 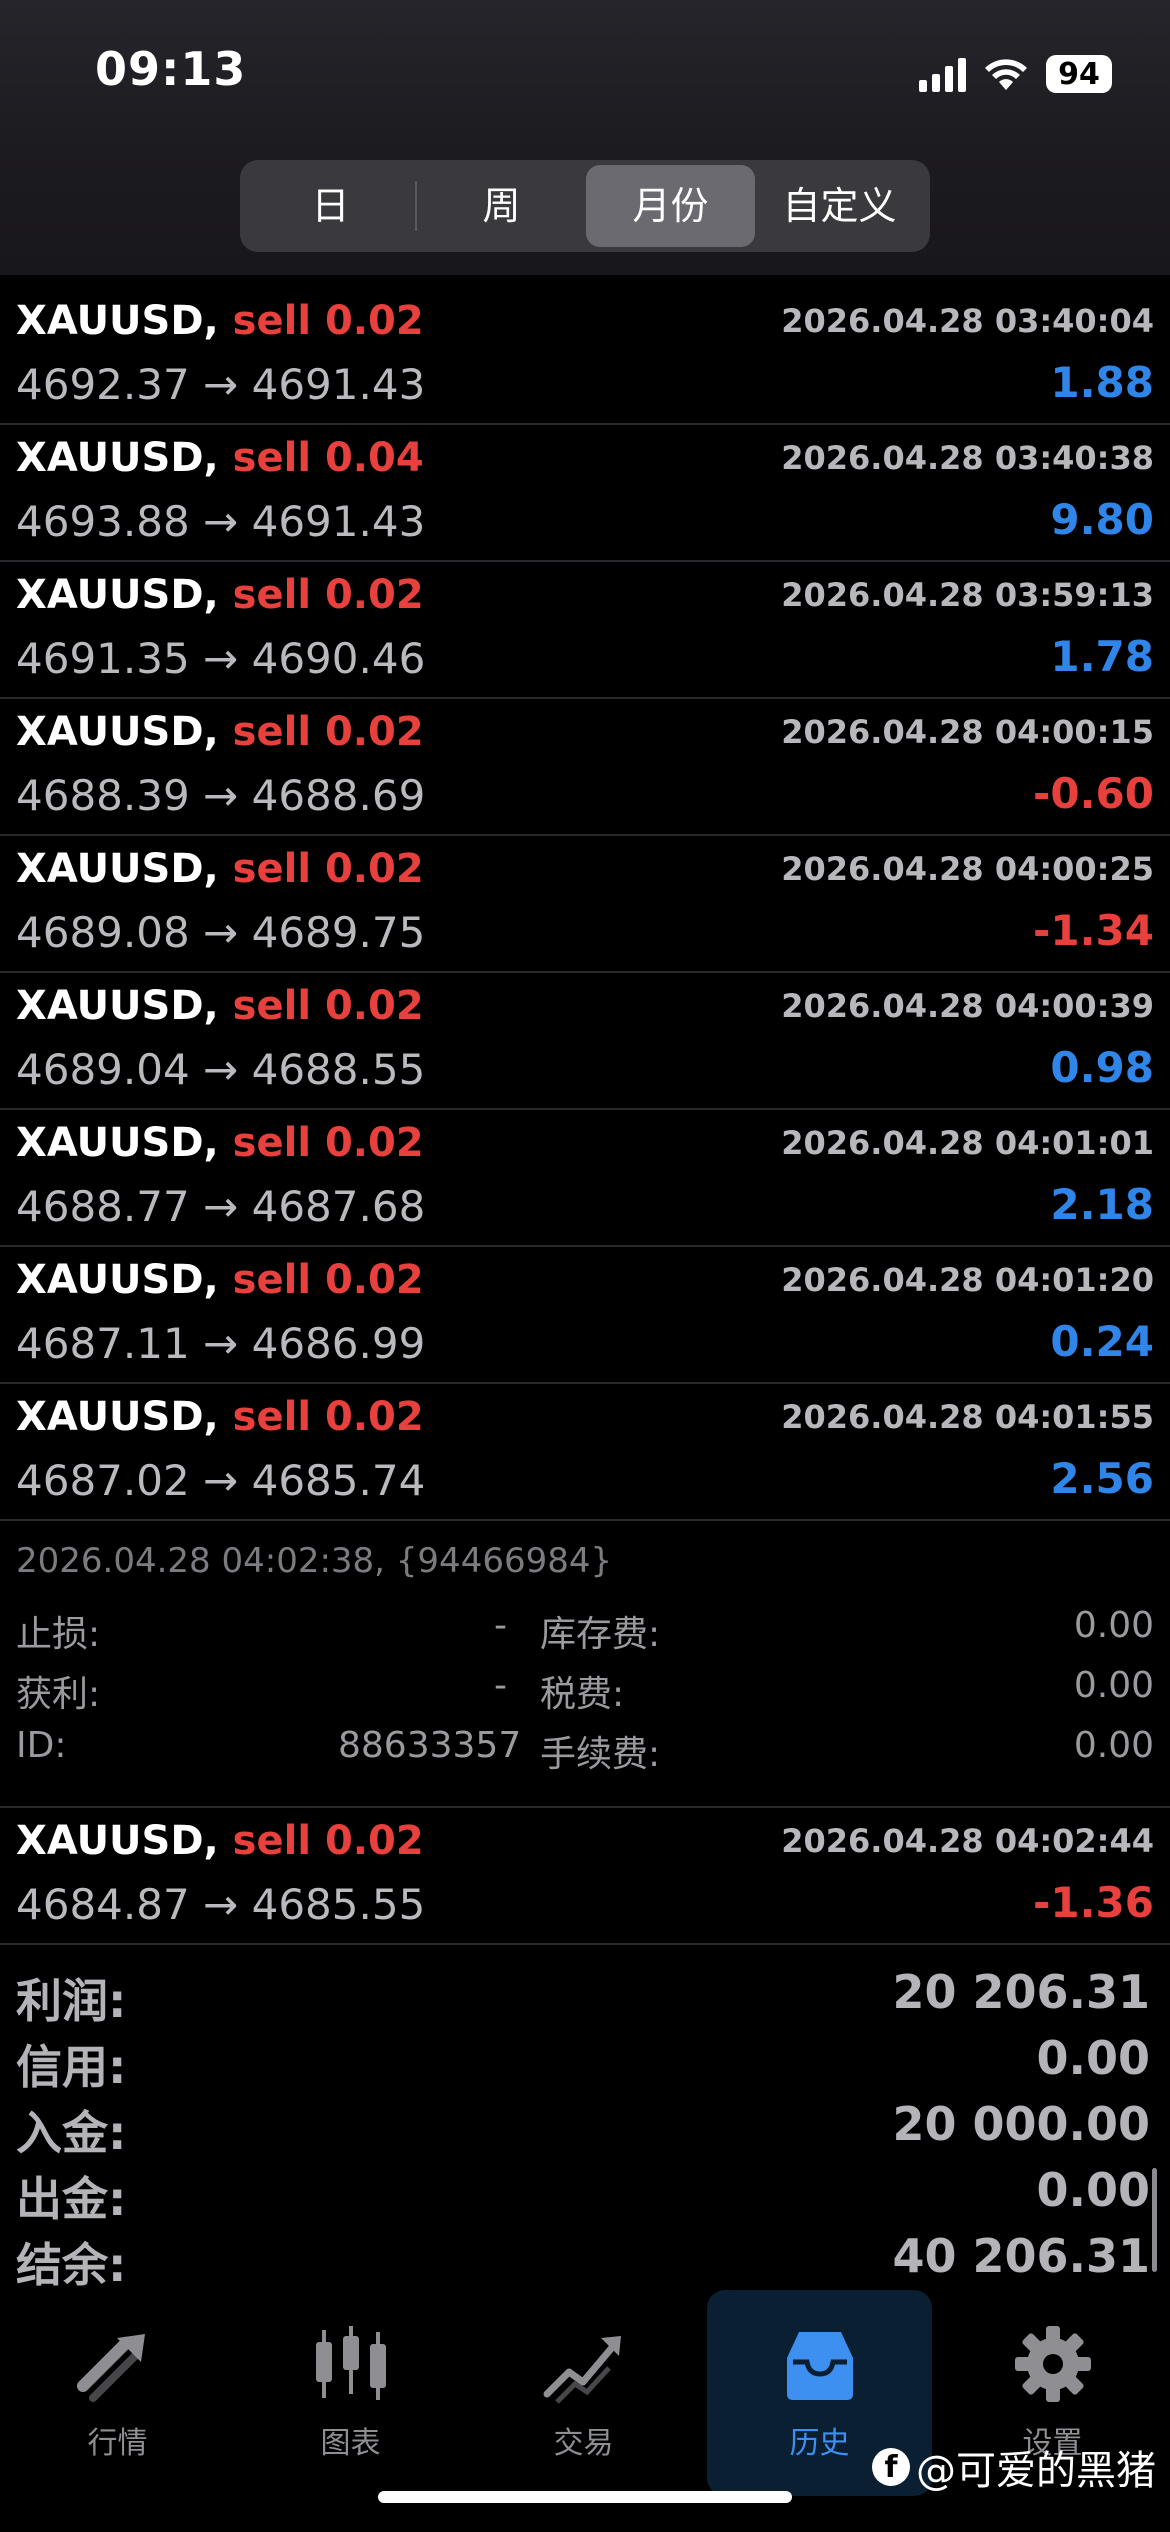 I want to click on trade-icon, so click(x=582, y=2370).